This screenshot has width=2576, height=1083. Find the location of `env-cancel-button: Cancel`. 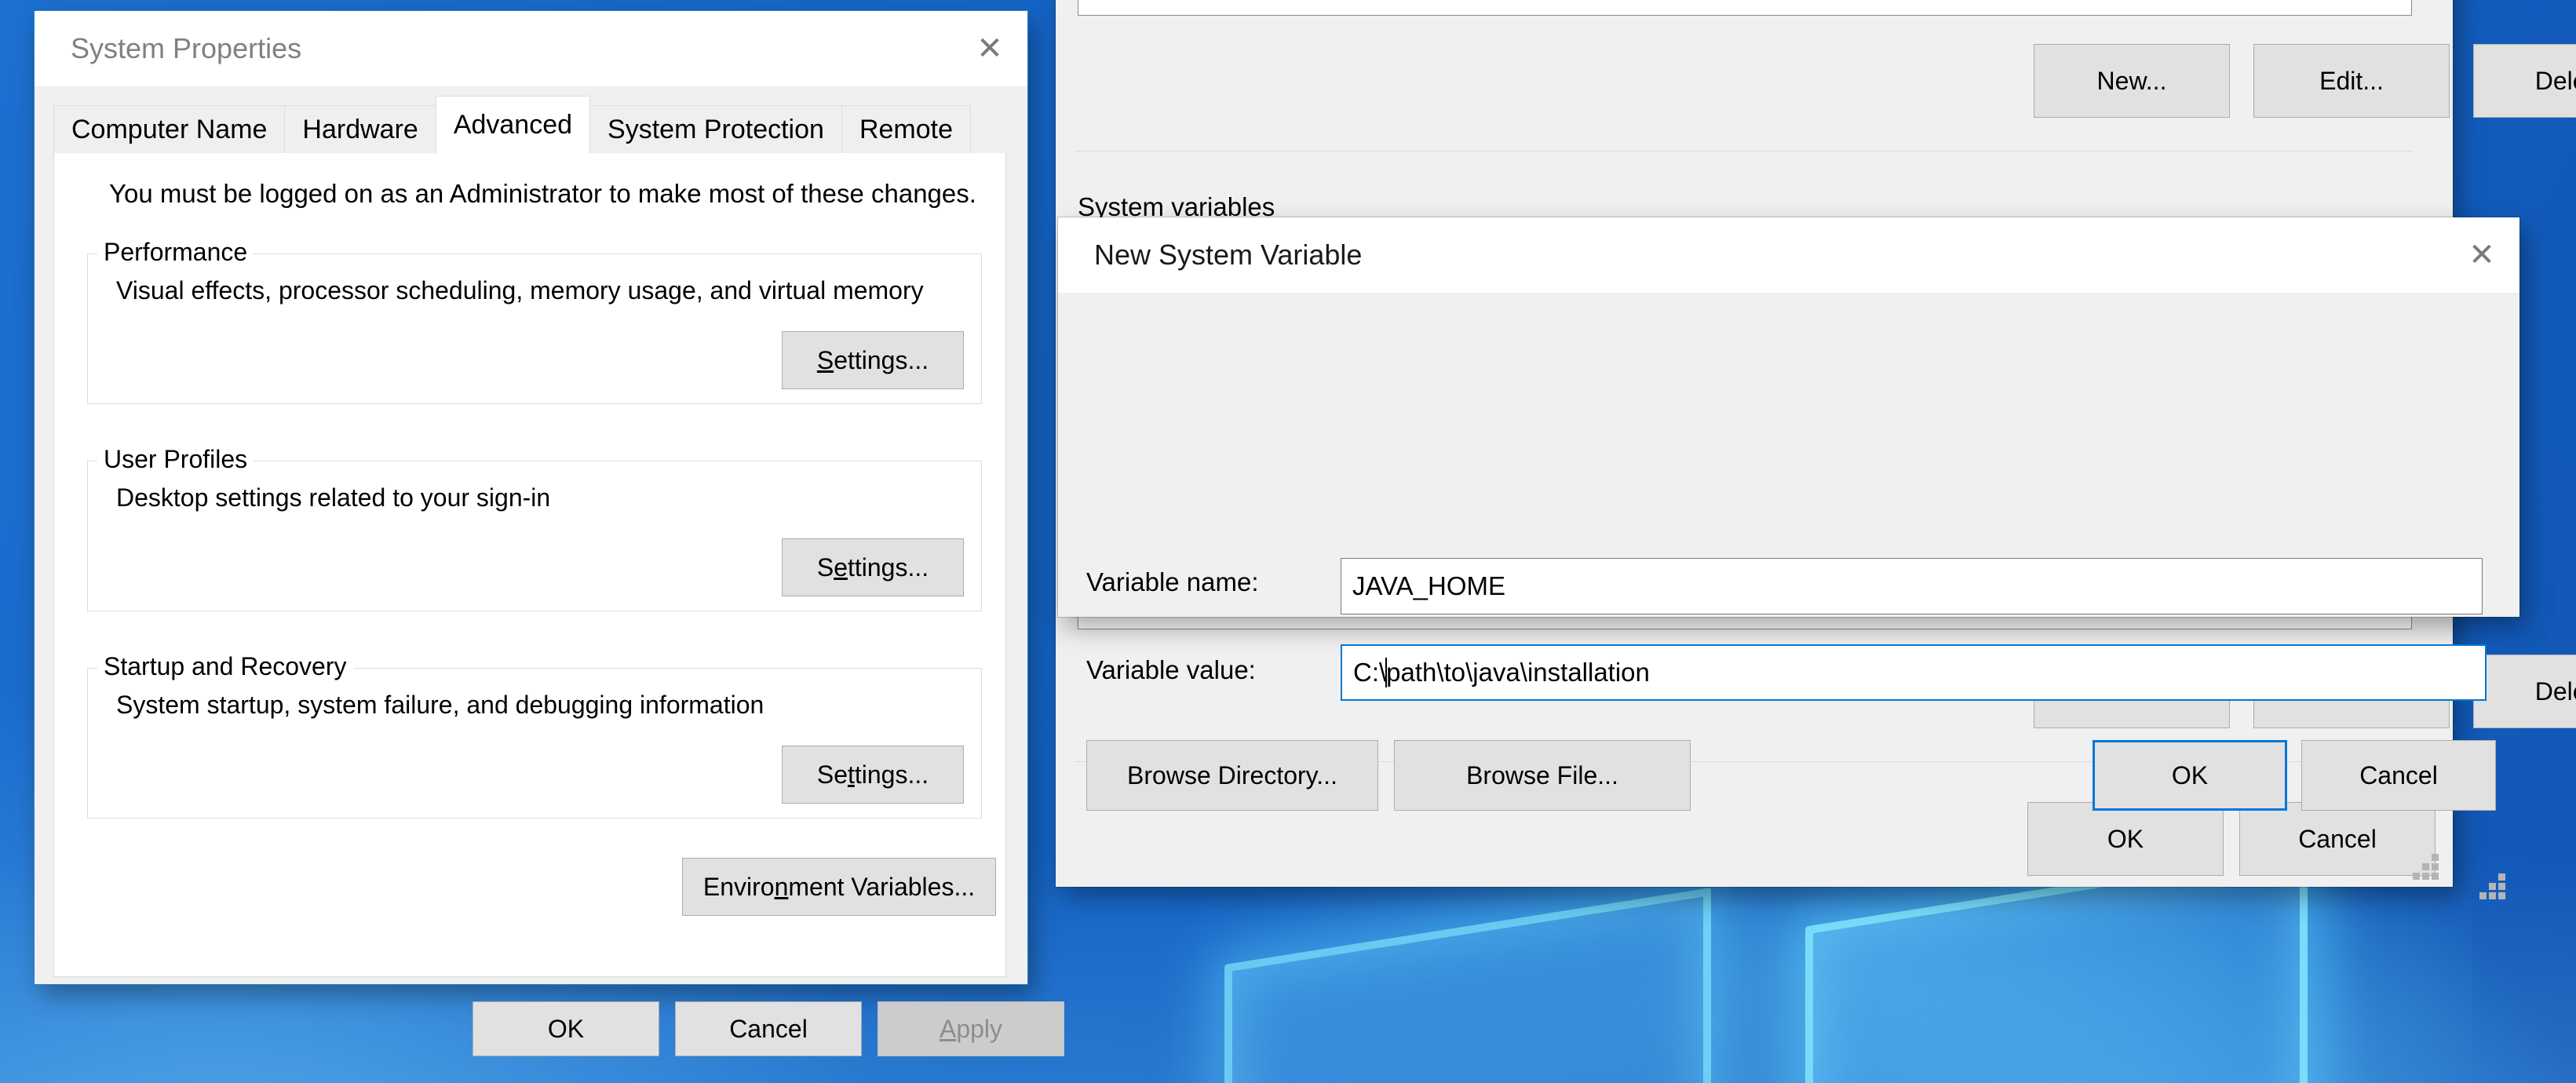

env-cancel-button: Cancel is located at coordinates (2337, 839).